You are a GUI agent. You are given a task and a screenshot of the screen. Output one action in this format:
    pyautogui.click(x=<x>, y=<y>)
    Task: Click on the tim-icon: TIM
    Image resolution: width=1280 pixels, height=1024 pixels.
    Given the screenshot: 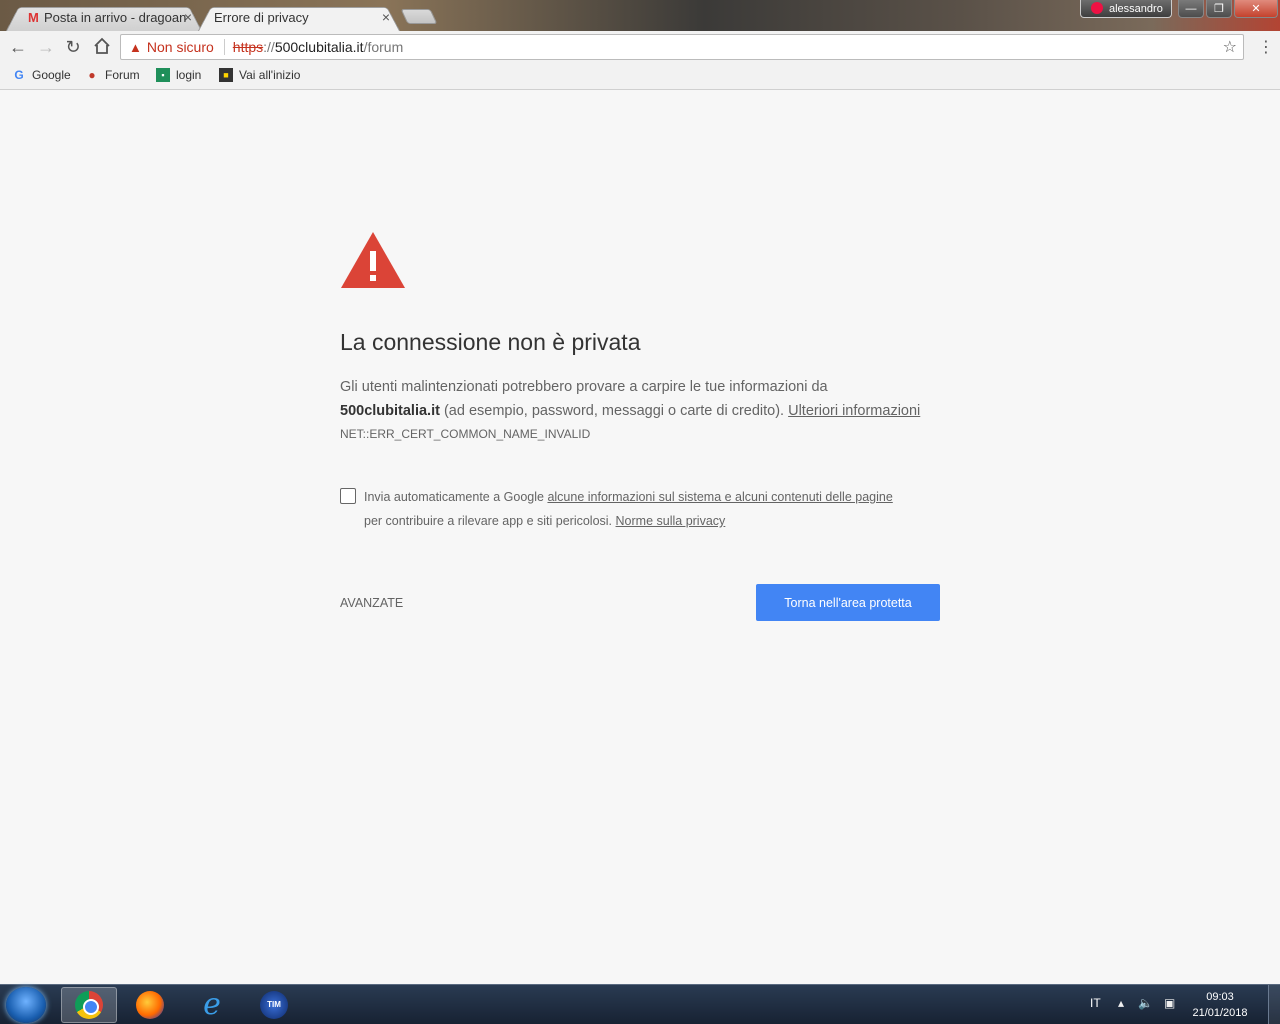 What is the action you would take?
    pyautogui.click(x=274, y=1005)
    